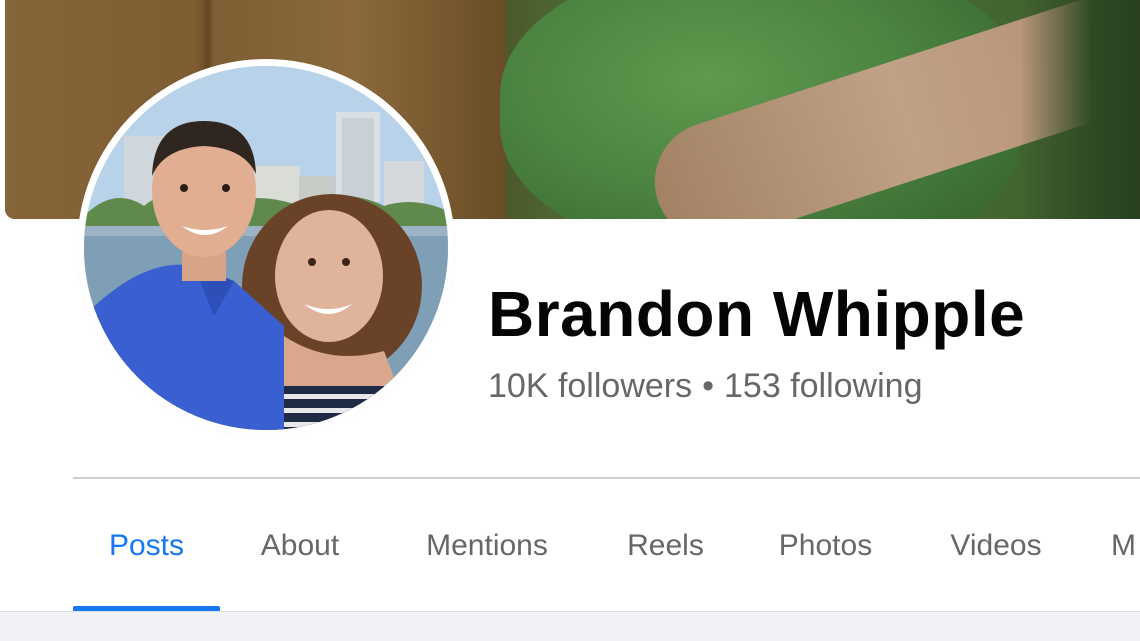 The height and width of the screenshot is (641, 1140). I want to click on tab-mentions: Mentions, so click(487, 545).